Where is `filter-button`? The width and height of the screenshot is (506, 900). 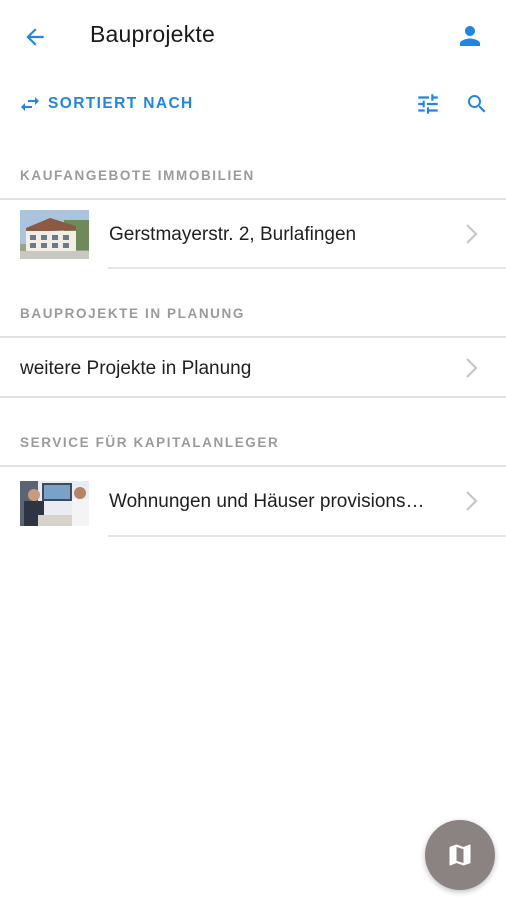
filter-button is located at coordinates (428, 104).